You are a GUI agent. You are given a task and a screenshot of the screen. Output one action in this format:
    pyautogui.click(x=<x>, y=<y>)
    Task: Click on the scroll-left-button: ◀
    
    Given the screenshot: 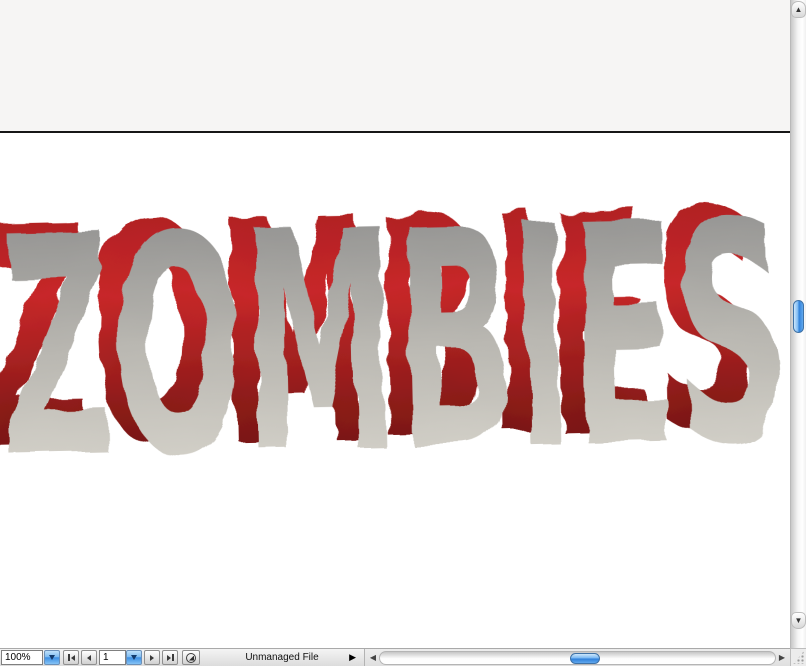 What is the action you would take?
    pyautogui.click(x=373, y=657)
    